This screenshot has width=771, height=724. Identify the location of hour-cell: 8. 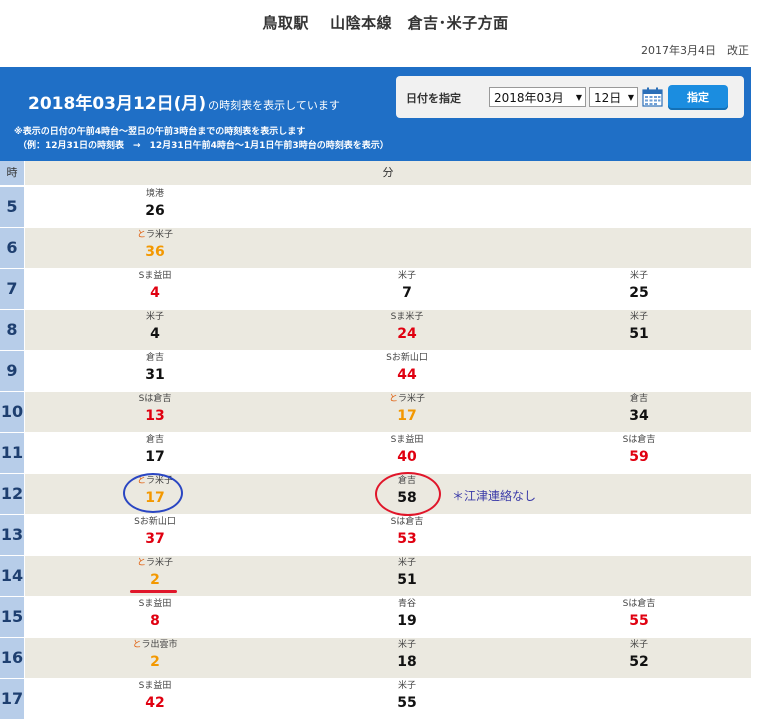
(12, 330).